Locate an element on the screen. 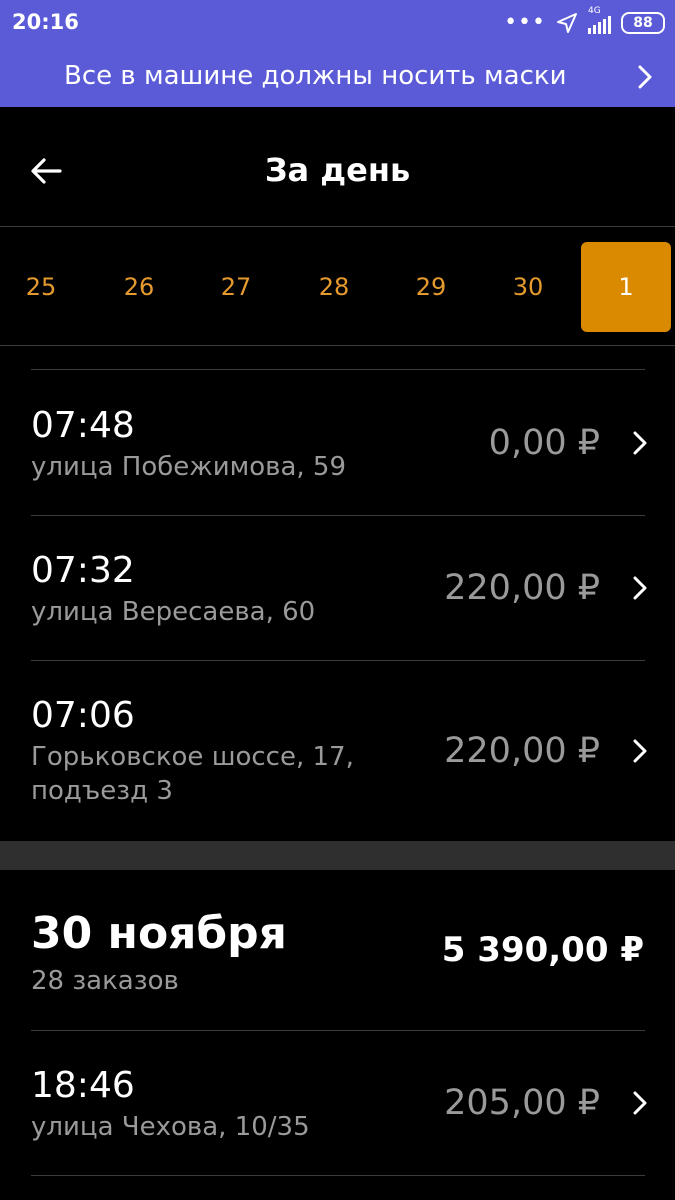 The height and width of the screenshot is (1200, 675). day-total: 5 390,00 ₽ is located at coordinates (542, 950).